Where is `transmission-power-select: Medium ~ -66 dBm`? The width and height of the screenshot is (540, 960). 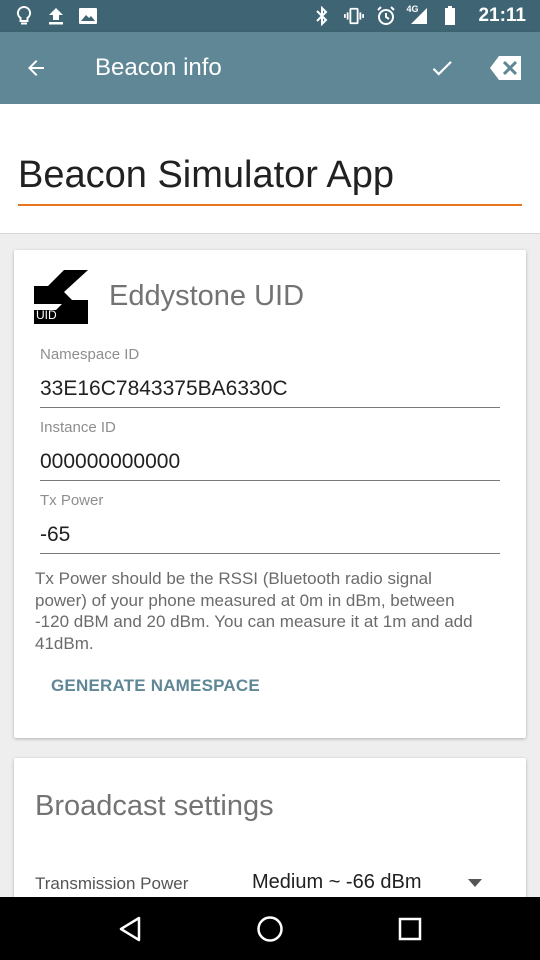
transmission-power-select: Medium ~ -66 dBm is located at coordinates (337, 882).